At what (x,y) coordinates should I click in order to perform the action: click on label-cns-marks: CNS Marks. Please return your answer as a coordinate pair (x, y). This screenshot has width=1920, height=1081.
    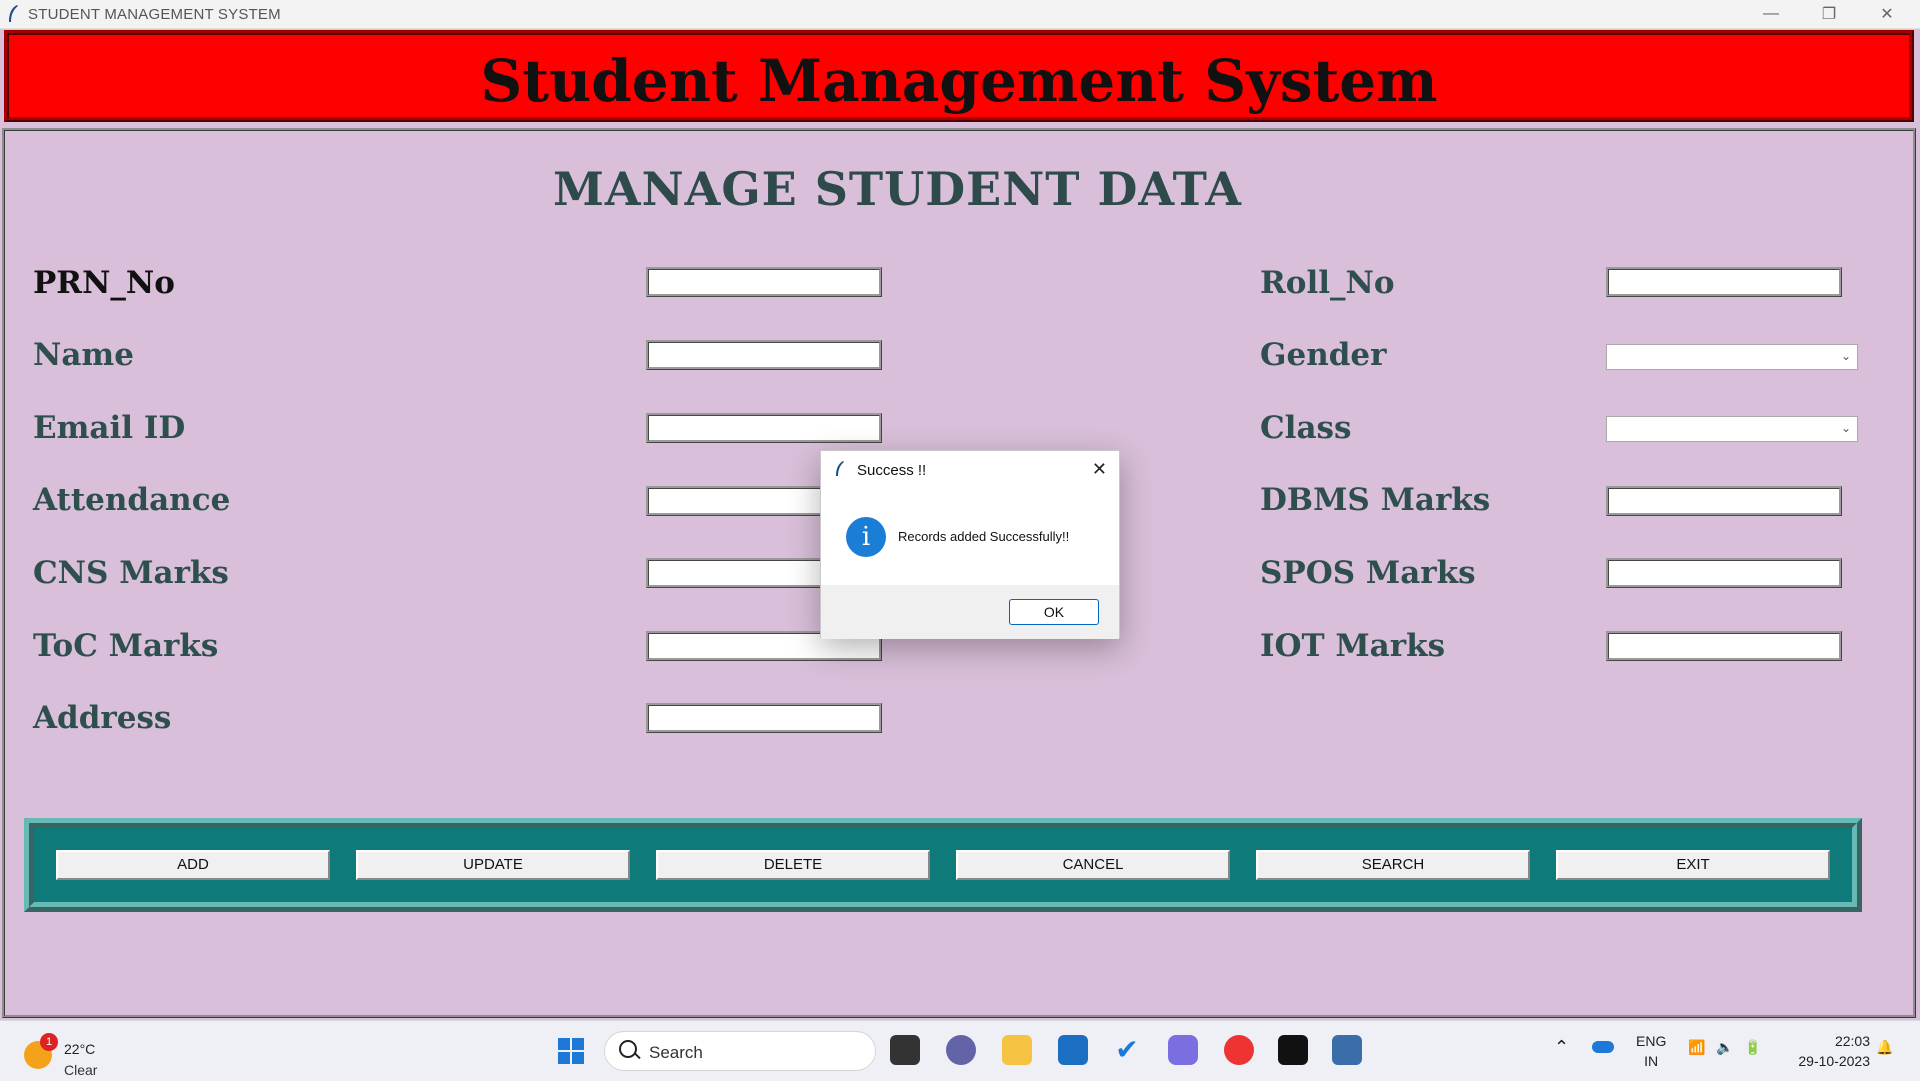
    Looking at the image, I should click on (131, 573).